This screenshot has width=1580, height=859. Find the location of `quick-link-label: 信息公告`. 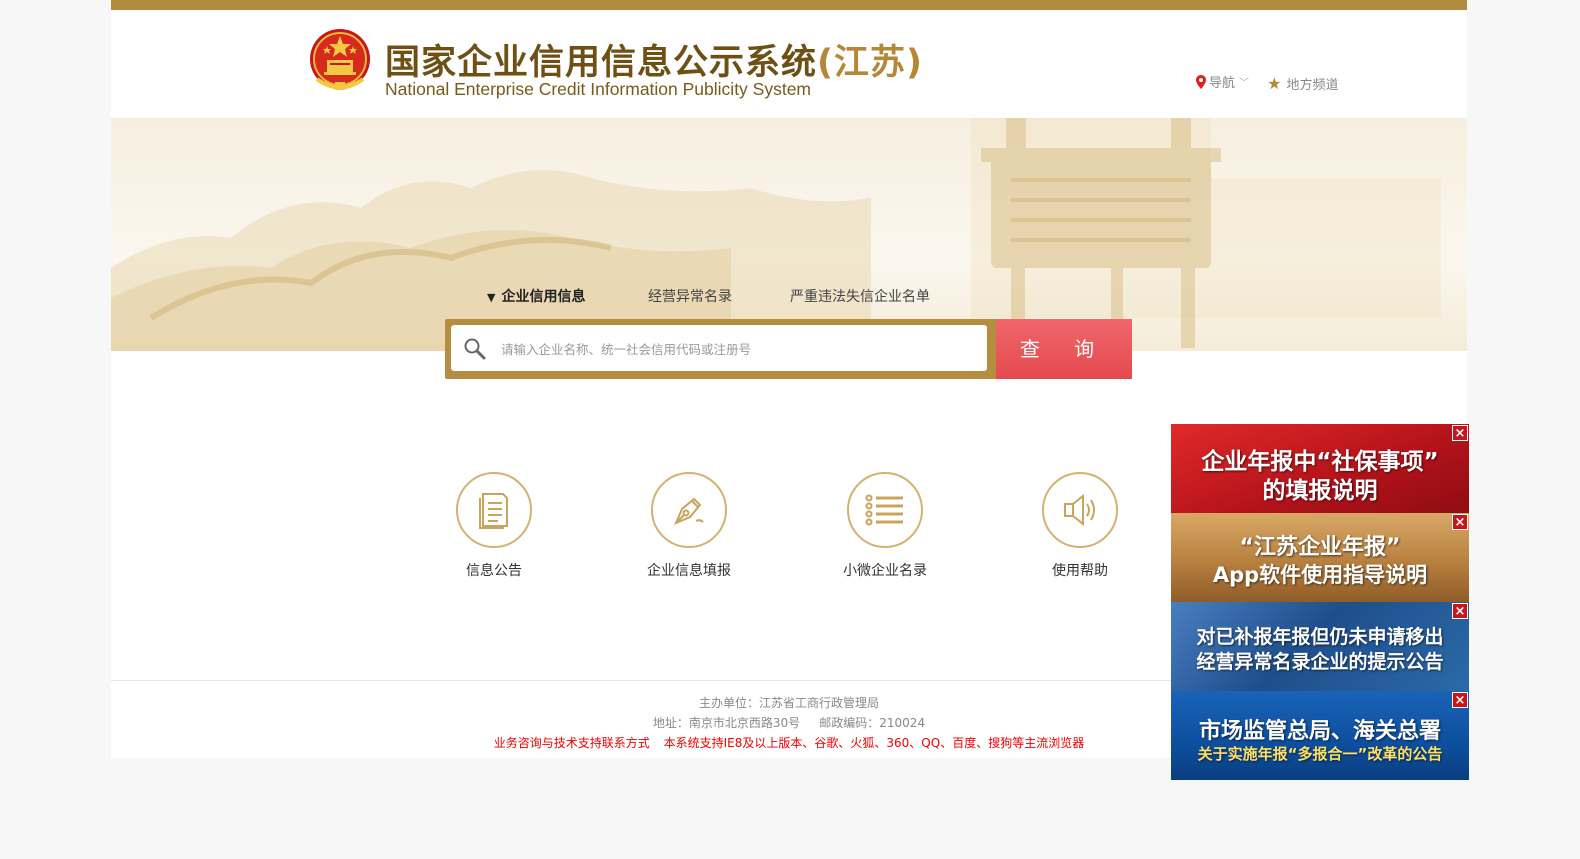

quick-link-label: 信息公告 is located at coordinates (494, 571).